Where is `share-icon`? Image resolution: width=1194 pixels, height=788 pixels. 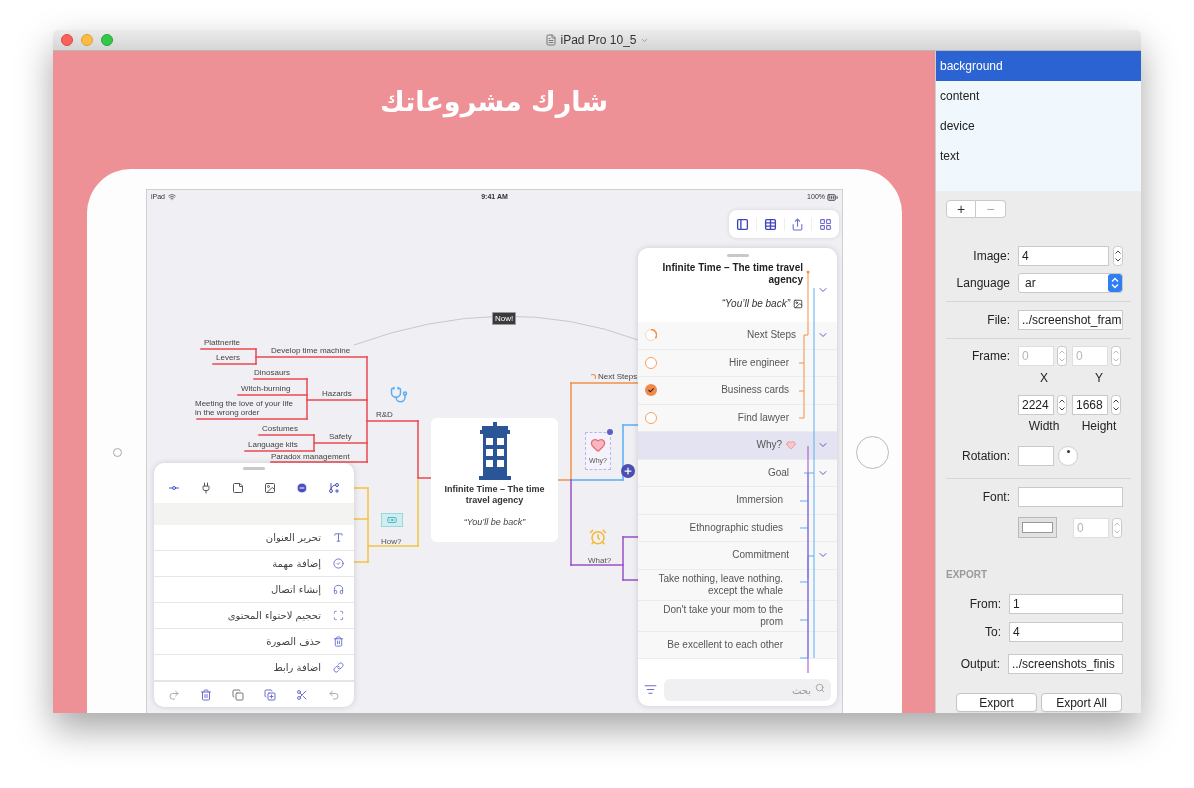 share-icon is located at coordinates (798, 224).